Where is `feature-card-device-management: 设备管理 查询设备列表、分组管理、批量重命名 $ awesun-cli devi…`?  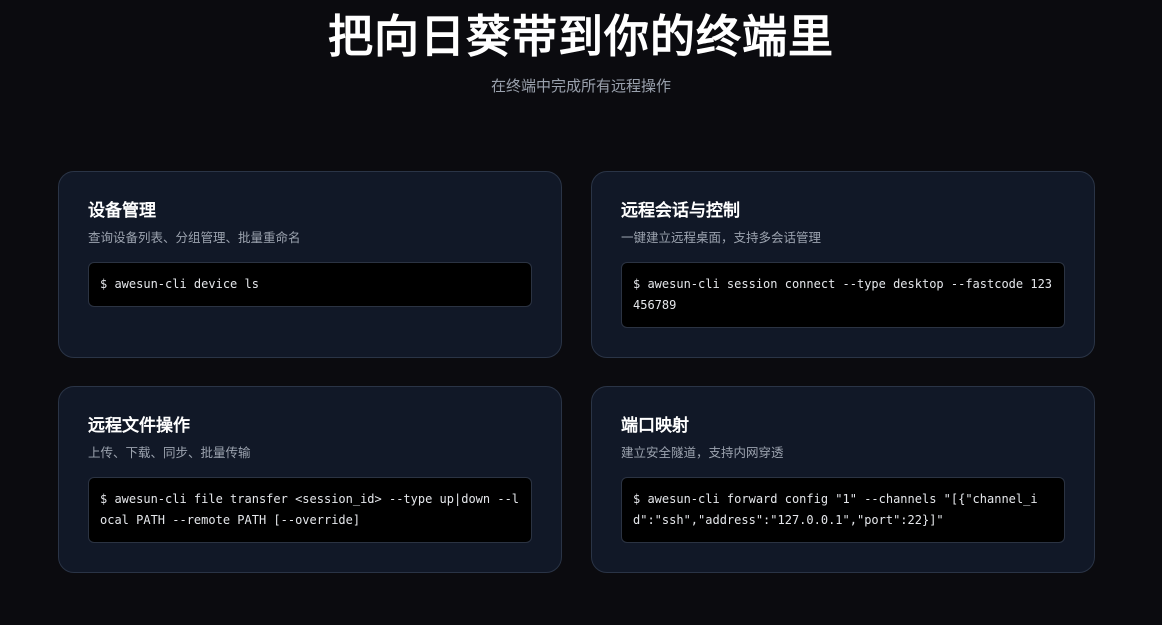 feature-card-device-management: 设备管理 查询设备列表、分组管理、批量重命名 $ awesun-cli devi… is located at coordinates (310, 264).